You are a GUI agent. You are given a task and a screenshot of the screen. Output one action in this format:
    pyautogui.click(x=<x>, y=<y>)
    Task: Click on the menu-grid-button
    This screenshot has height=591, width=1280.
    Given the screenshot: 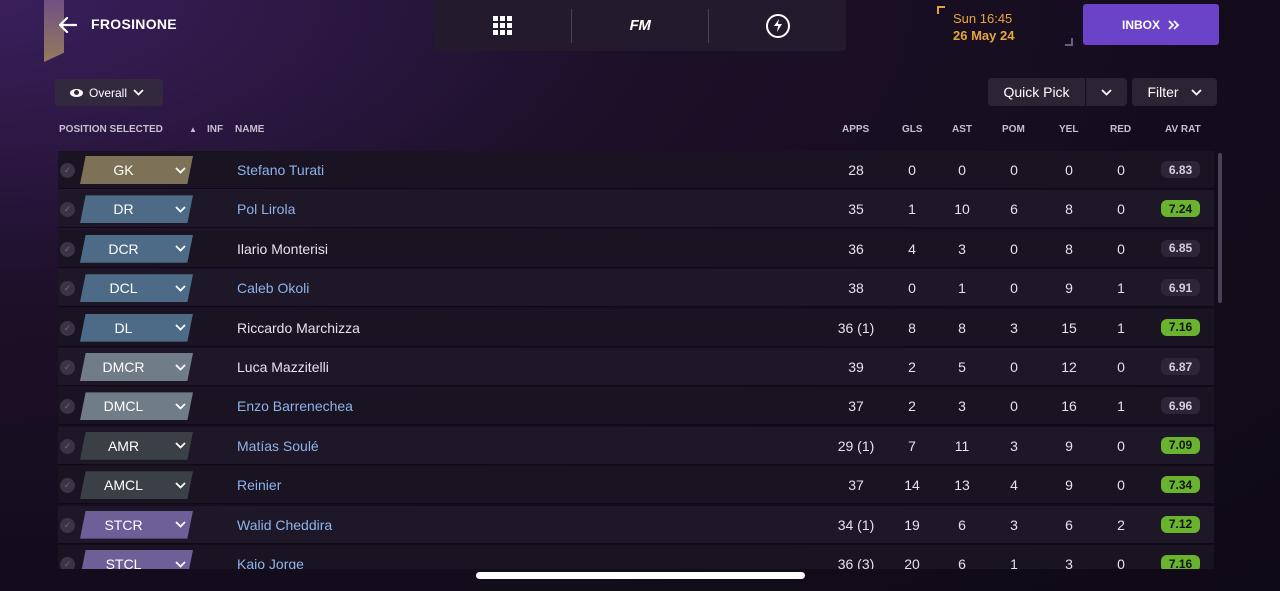 What is the action you would take?
    pyautogui.click(x=502, y=25)
    